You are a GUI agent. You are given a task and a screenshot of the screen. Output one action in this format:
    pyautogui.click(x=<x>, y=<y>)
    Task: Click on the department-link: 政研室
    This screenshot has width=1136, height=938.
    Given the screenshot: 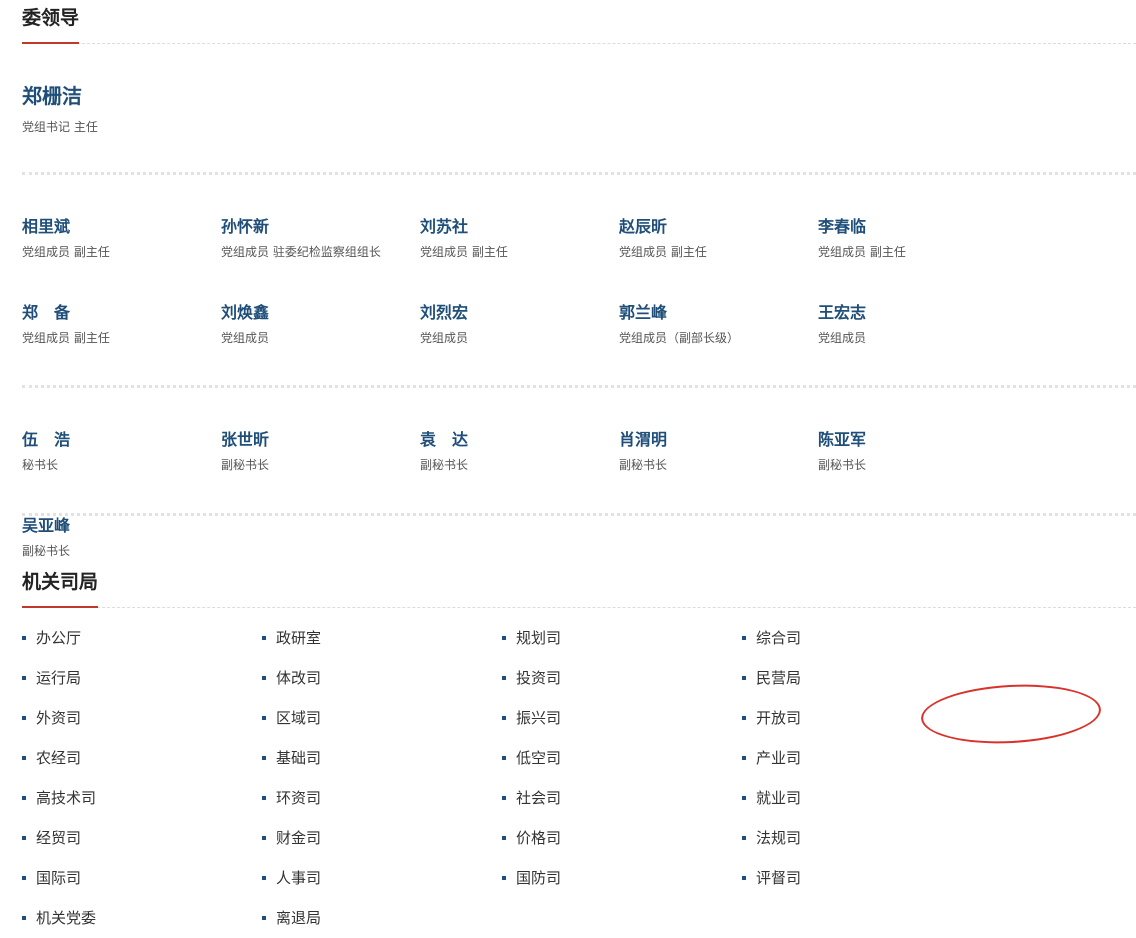 What is the action you would take?
    pyautogui.click(x=382, y=638)
    